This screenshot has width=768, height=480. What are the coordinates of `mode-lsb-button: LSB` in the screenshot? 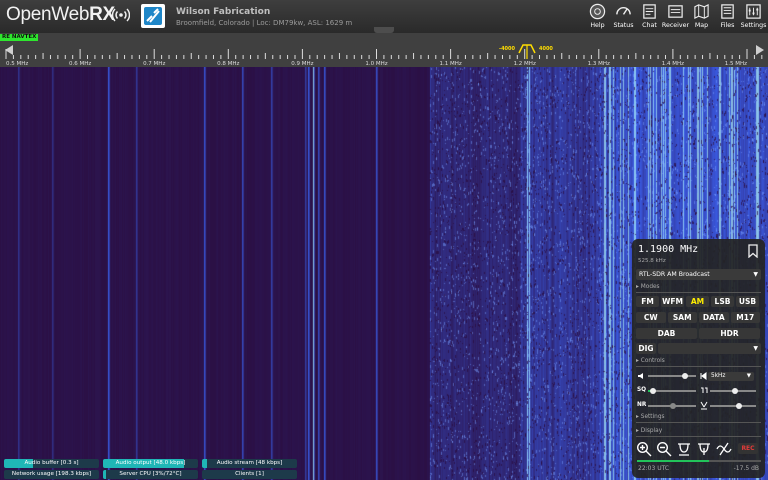 It's located at (722, 301).